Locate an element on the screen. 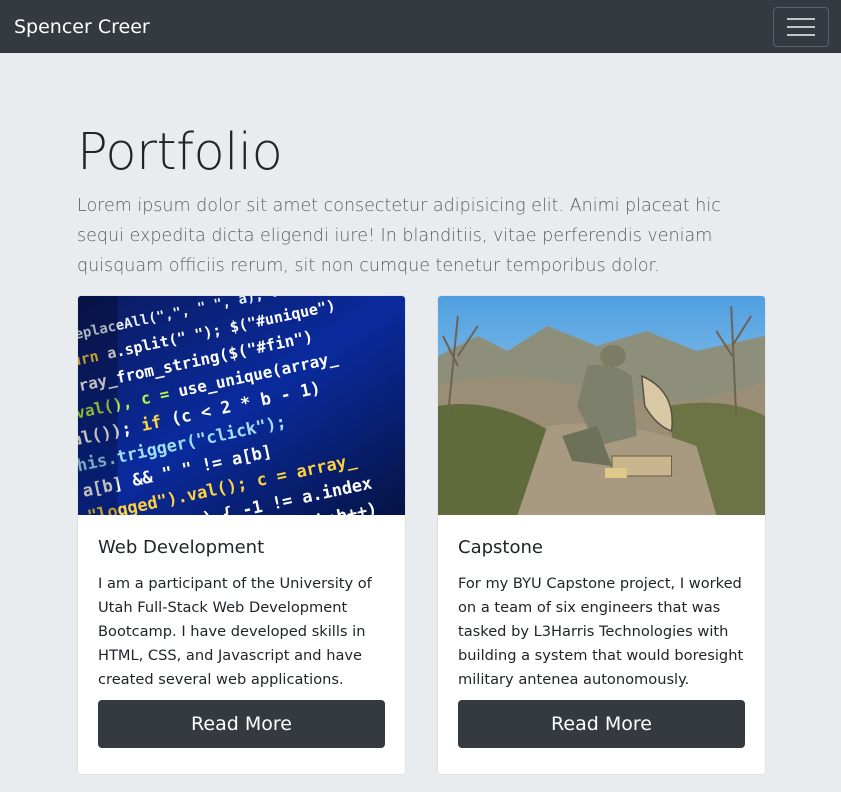  soldier-with-antenna-photo is located at coordinates (601, 405).